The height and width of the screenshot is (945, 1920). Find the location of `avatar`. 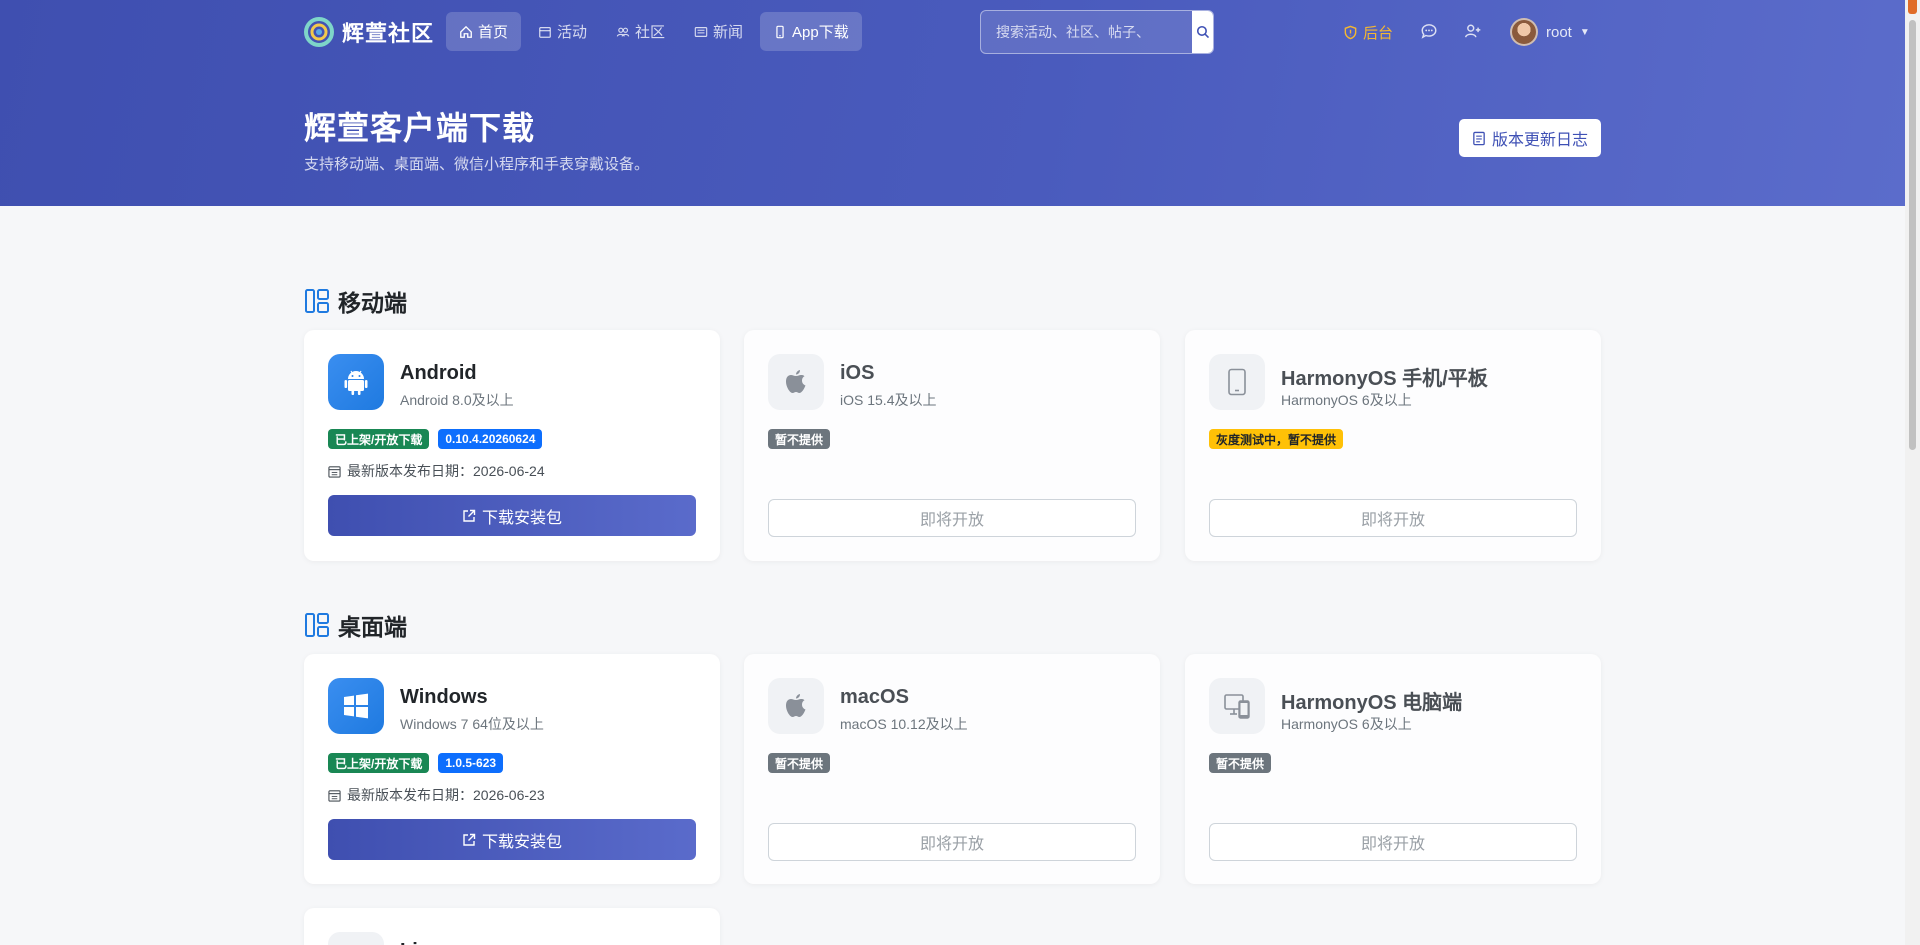

avatar is located at coordinates (1524, 32).